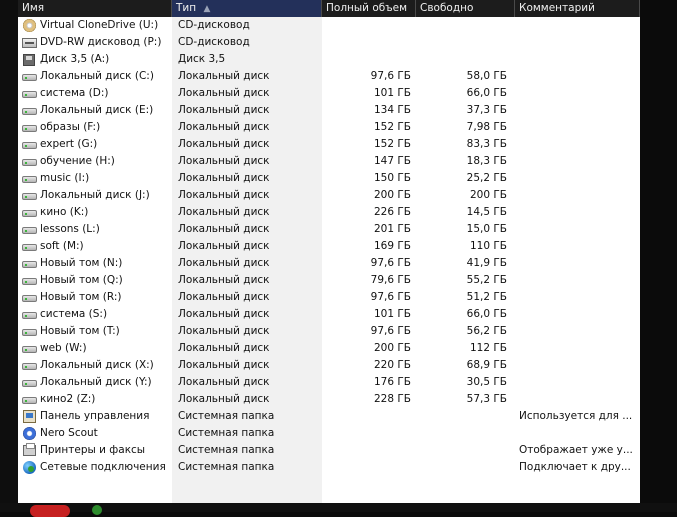 The width and height of the screenshot is (677, 517). What do you see at coordinates (95, 195) in the screenshot?
I see `item-name: Локальный диск (J:)` at bounding box center [95, 195].